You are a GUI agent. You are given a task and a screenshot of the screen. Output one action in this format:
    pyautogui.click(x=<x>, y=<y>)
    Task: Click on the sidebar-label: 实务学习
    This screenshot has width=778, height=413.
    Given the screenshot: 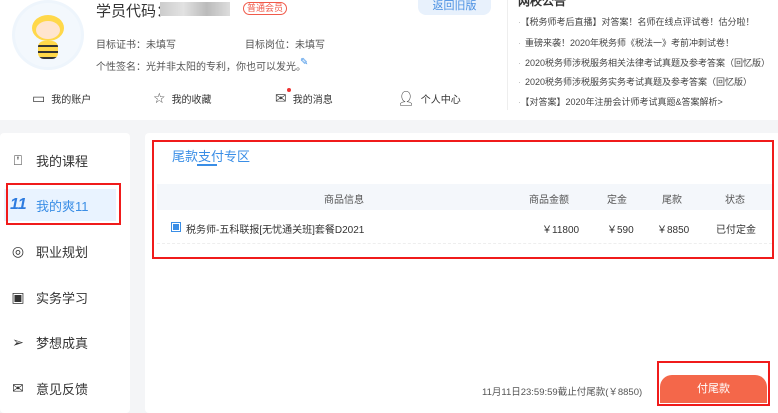 What is the action you would take?
    pyautogui.click(x=62, y=298)
    